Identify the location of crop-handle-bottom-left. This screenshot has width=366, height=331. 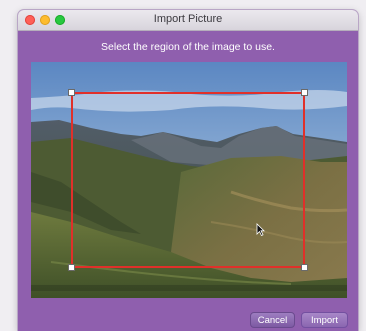
(71, 267).